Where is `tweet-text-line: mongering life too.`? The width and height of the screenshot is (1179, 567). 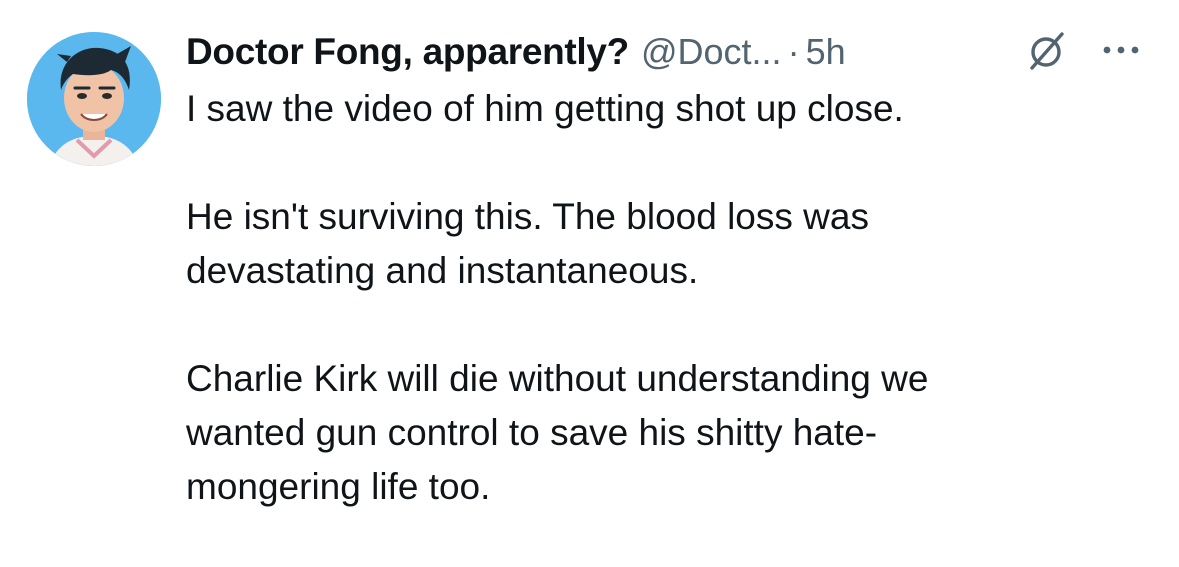
tweet-text-line: mongering life too. is located at coordinates (338, 486).